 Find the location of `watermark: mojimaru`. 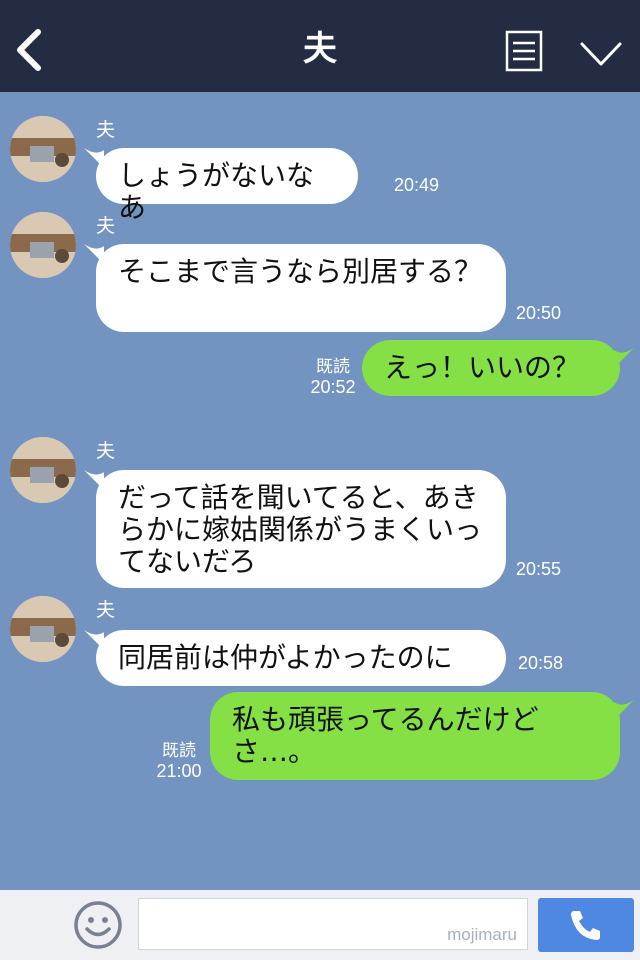

watermark: mojimaru is located at coordinates (482, 934).